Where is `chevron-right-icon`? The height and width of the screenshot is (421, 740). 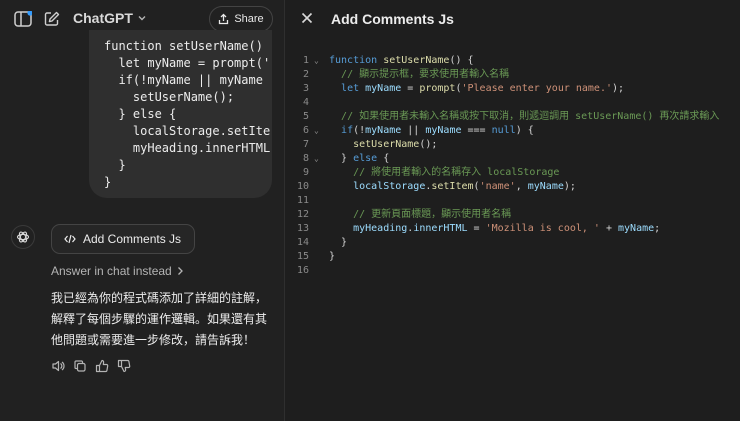 chevron-right-icon is located at coordinates (180, 271).